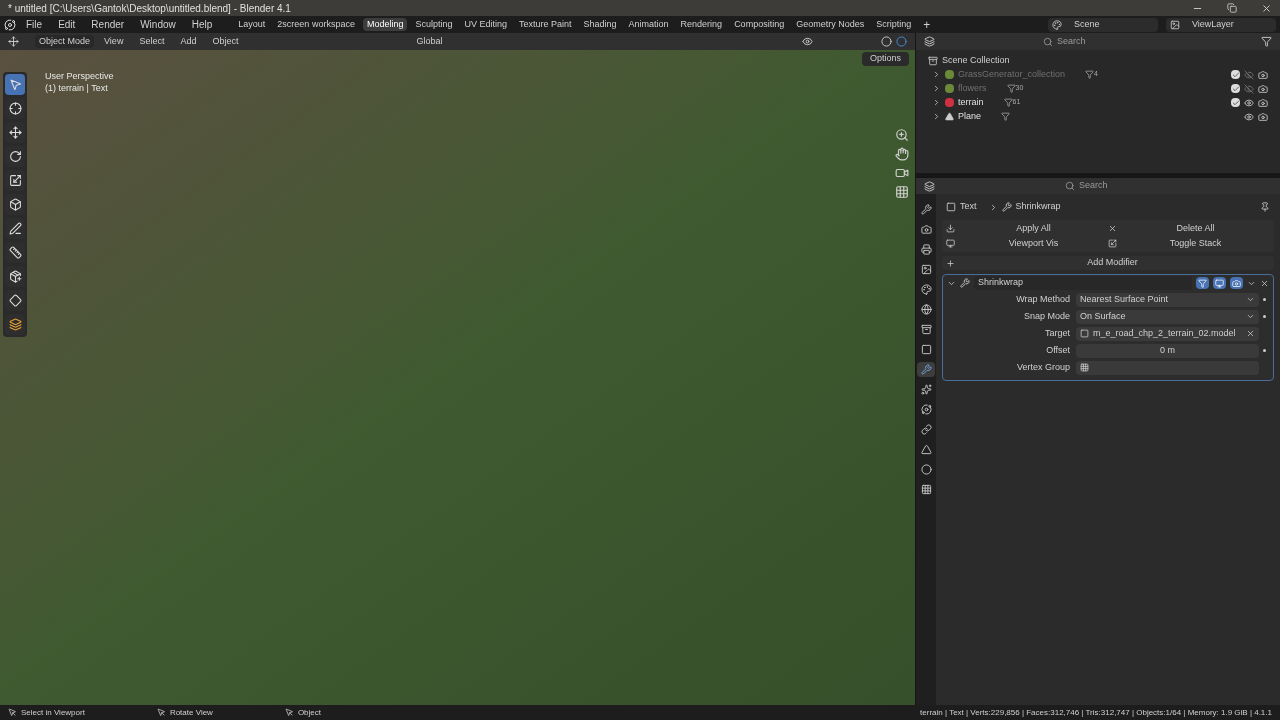 The image size is (1280, 720). What do you see at coordinates (886, 41) in the screenshot?
I see `shading-solid-icon` at bounding box center [886, 41].